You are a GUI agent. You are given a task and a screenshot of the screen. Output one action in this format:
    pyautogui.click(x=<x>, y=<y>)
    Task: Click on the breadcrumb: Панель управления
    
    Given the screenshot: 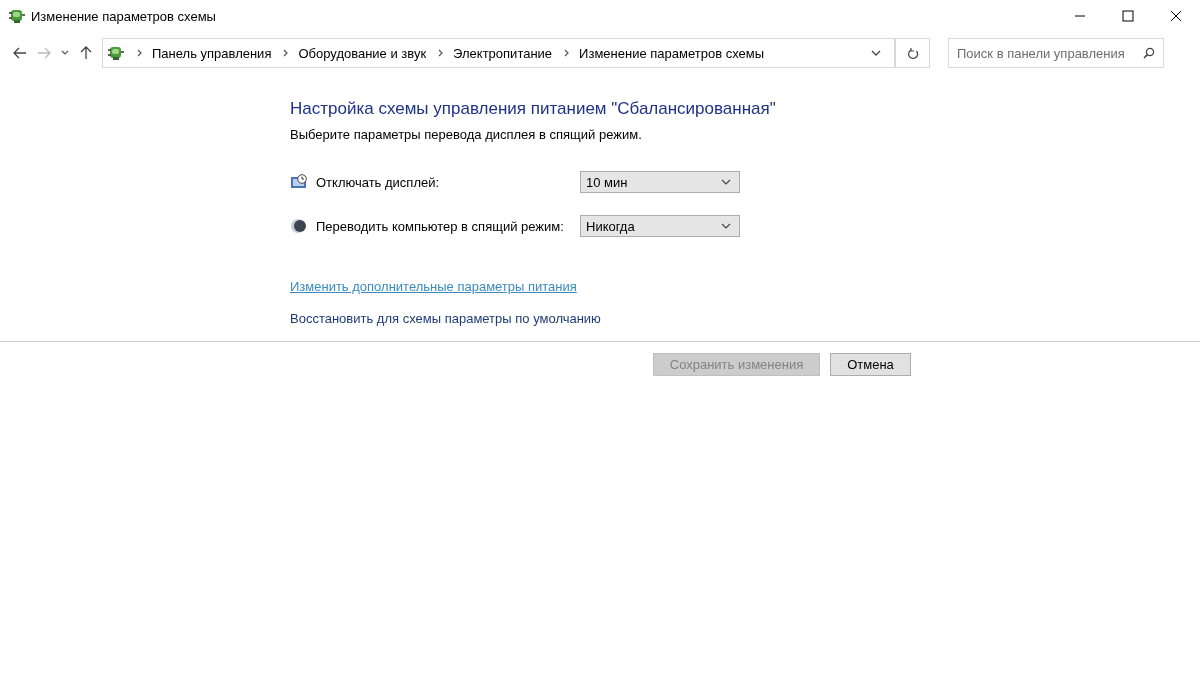 What is the action you would take?
    pyautogui.click(x=212, y=53)
    